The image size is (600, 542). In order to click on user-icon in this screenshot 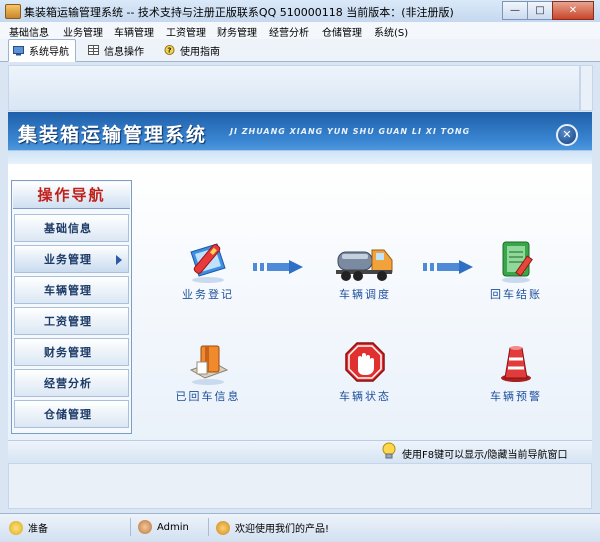, I will do `click(145, 527)`.